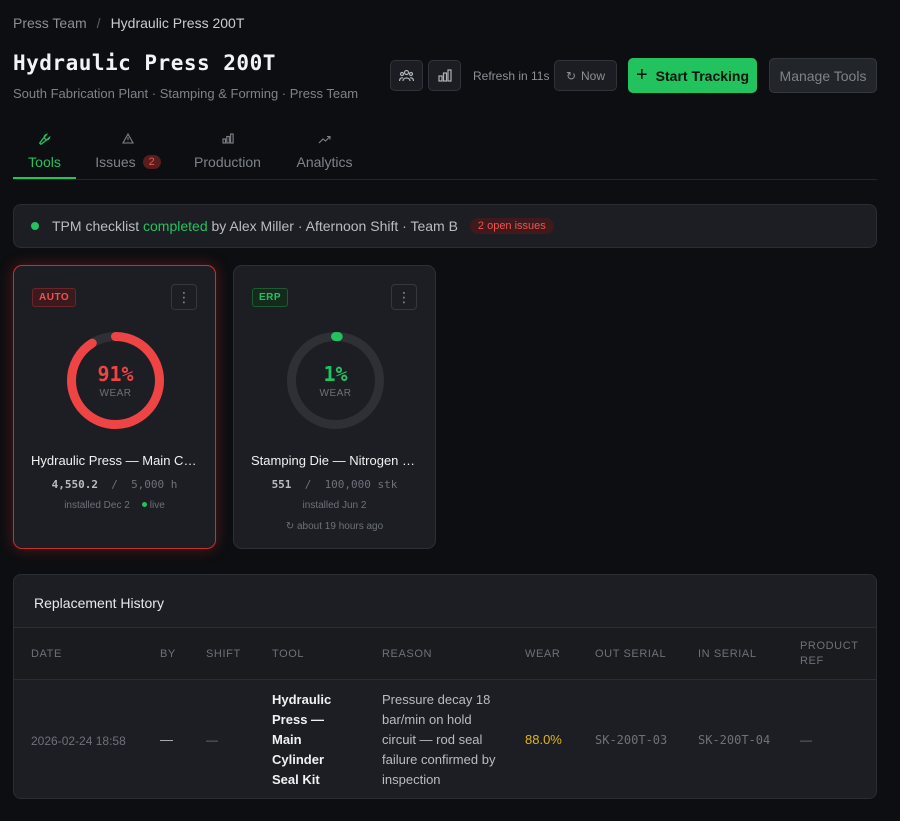 This screenshot has width=900, height=821. Describe the element at coordinates (144, 63) in the screenshot. I see `page-title: Hydraulic Press 200T` at that location.